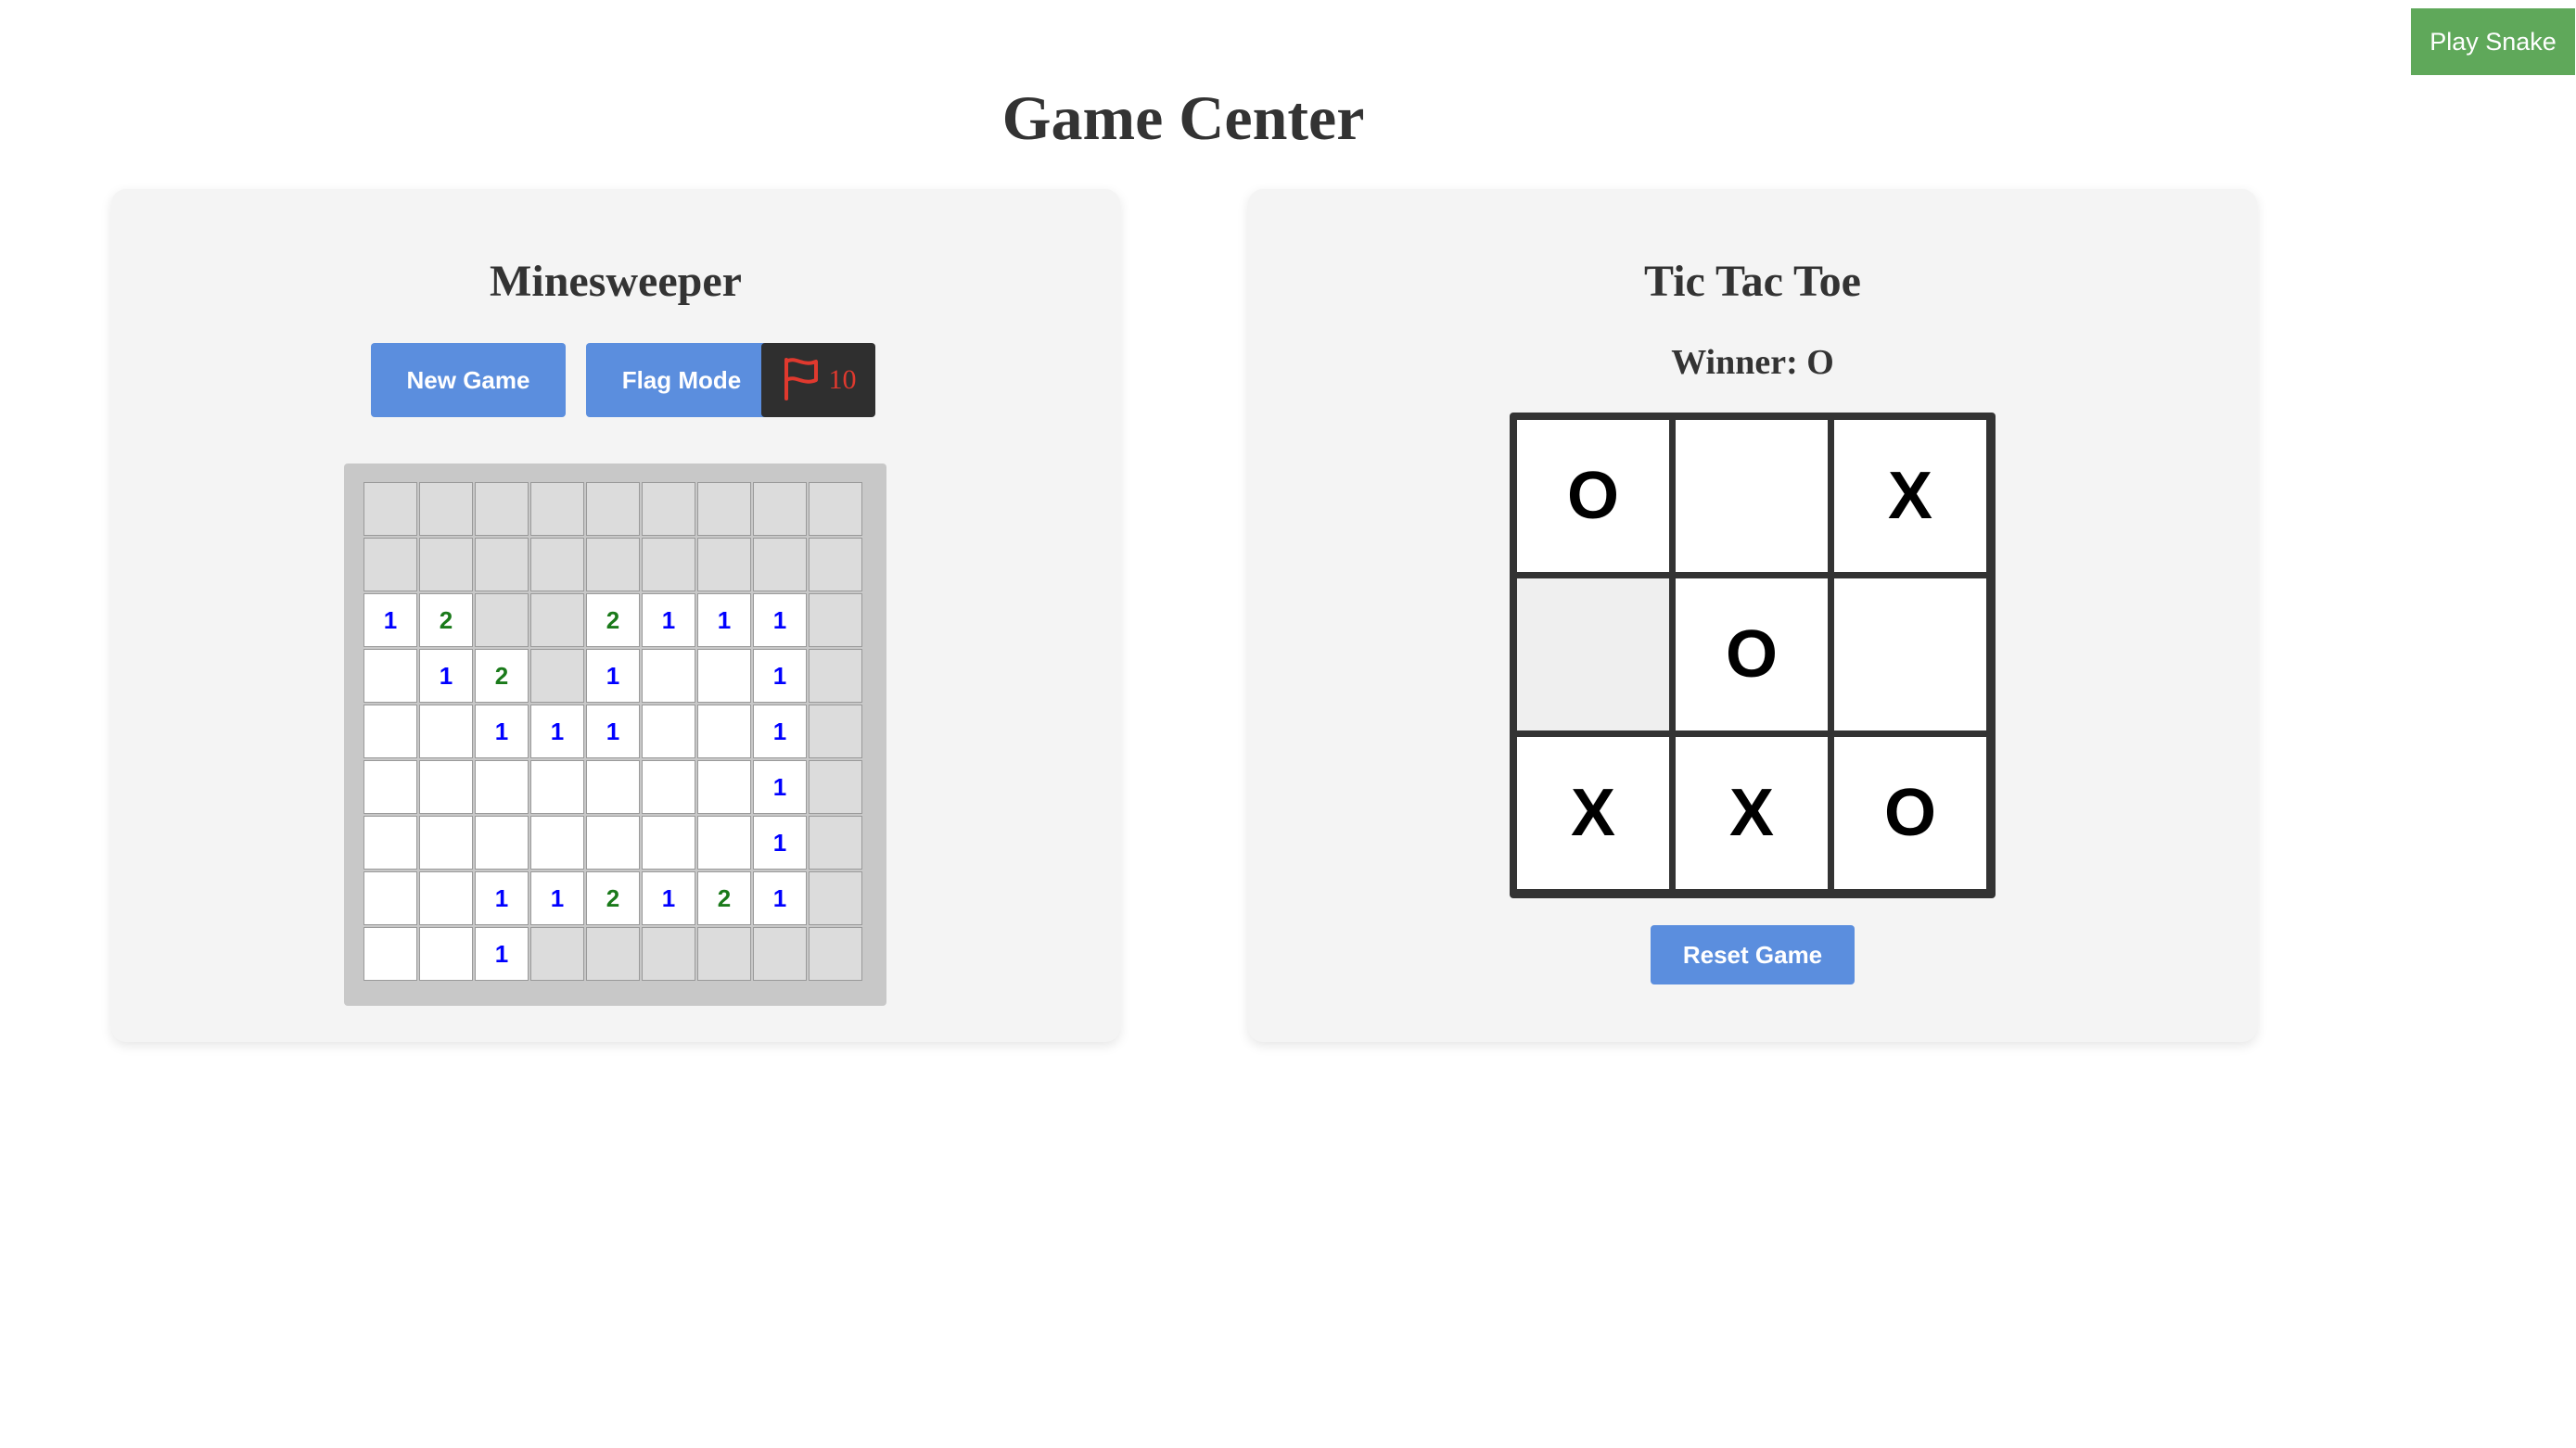 This screenshot has width=2576, height=1448. What do you see at coordinates (1753, 363) in the screenshot?
I see `winner-status: Winner: O` at bounding box center [1753, 363].